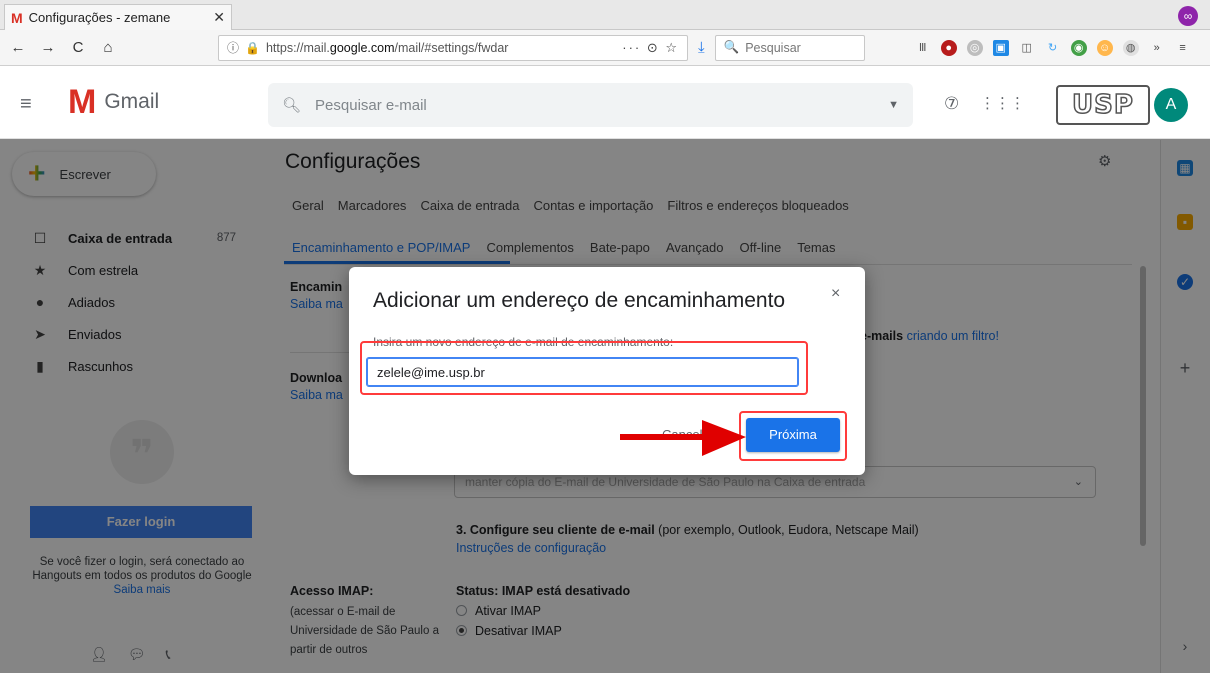 This screenshot has height=673, width=1210. What do you see at coordinates (18, 47) in the screenshot?
I see `back-icon: ←` at bounding box center [18, 47].